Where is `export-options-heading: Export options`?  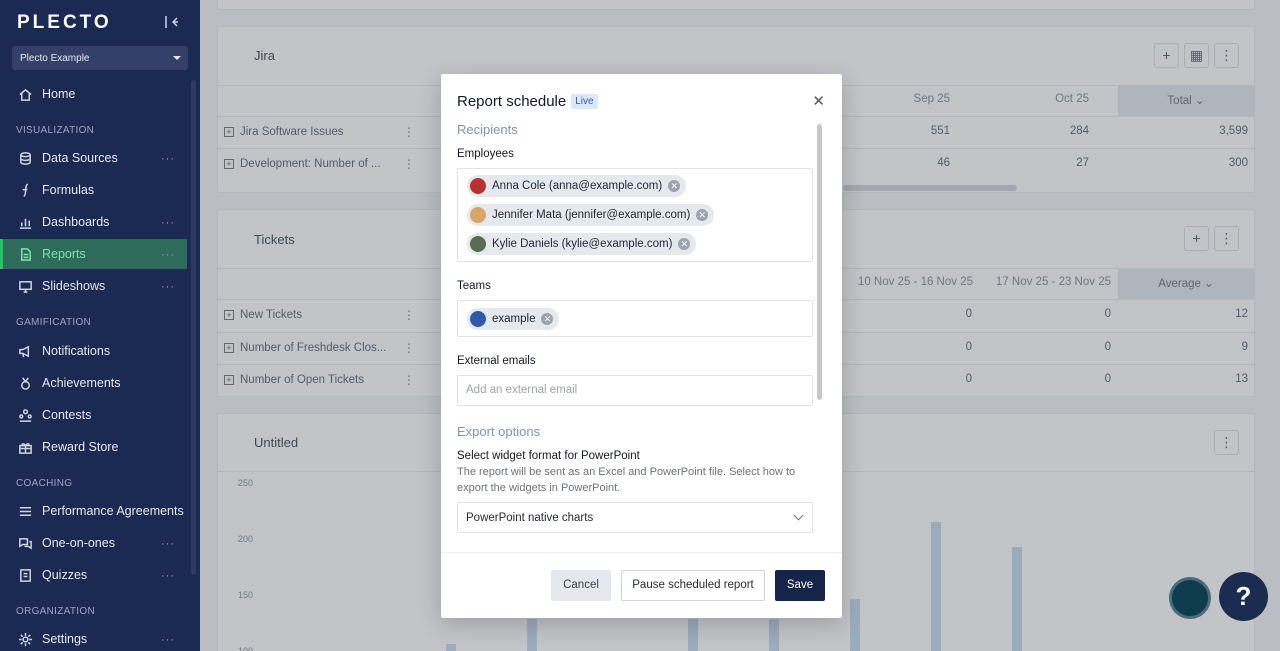 export-options-heading: Export options is located at coordinates (499, 431).